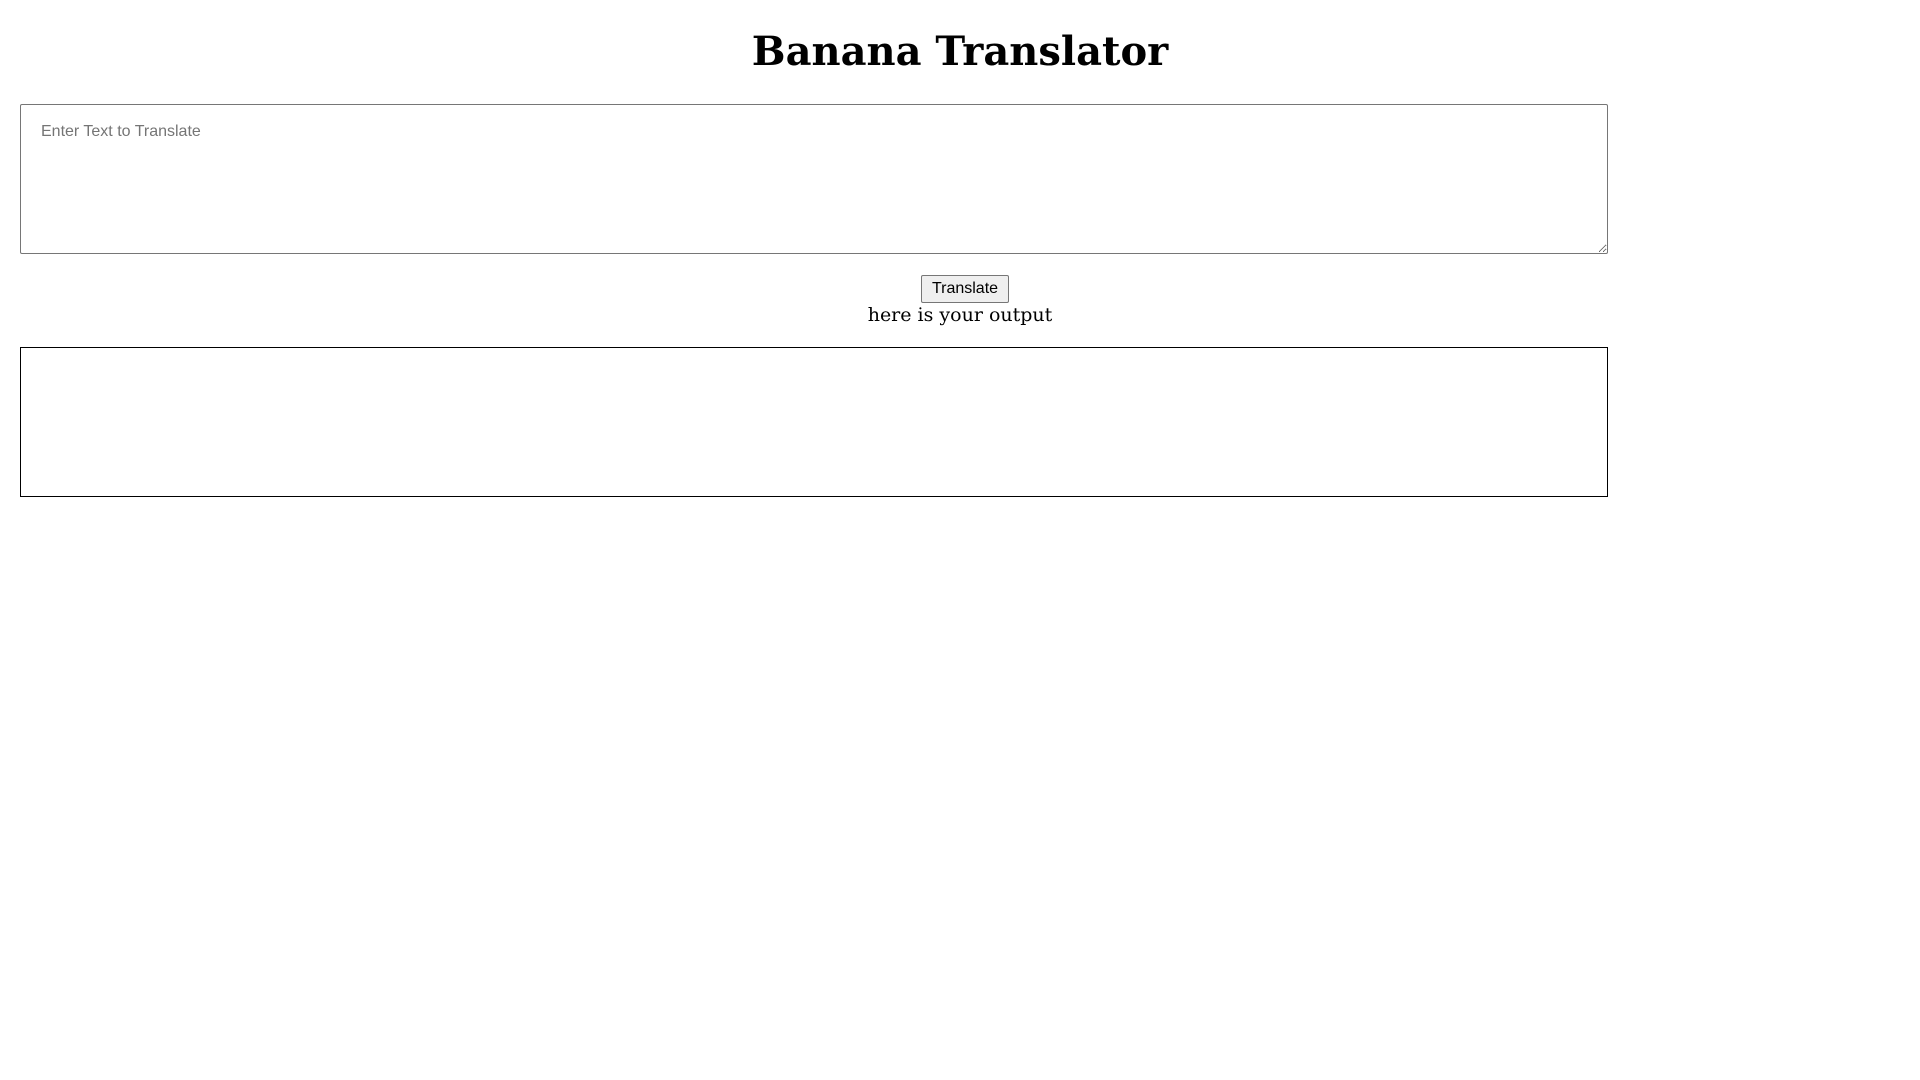  What do you see at coordinates (965, 289) in the screenshot?
I see `translate-button: Translate` at bounding box center [965, 289].